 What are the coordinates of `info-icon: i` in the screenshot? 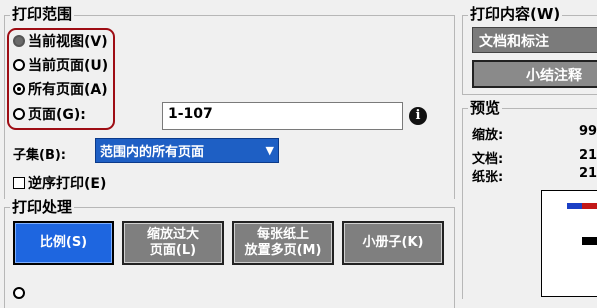 It's located at (418, 116).